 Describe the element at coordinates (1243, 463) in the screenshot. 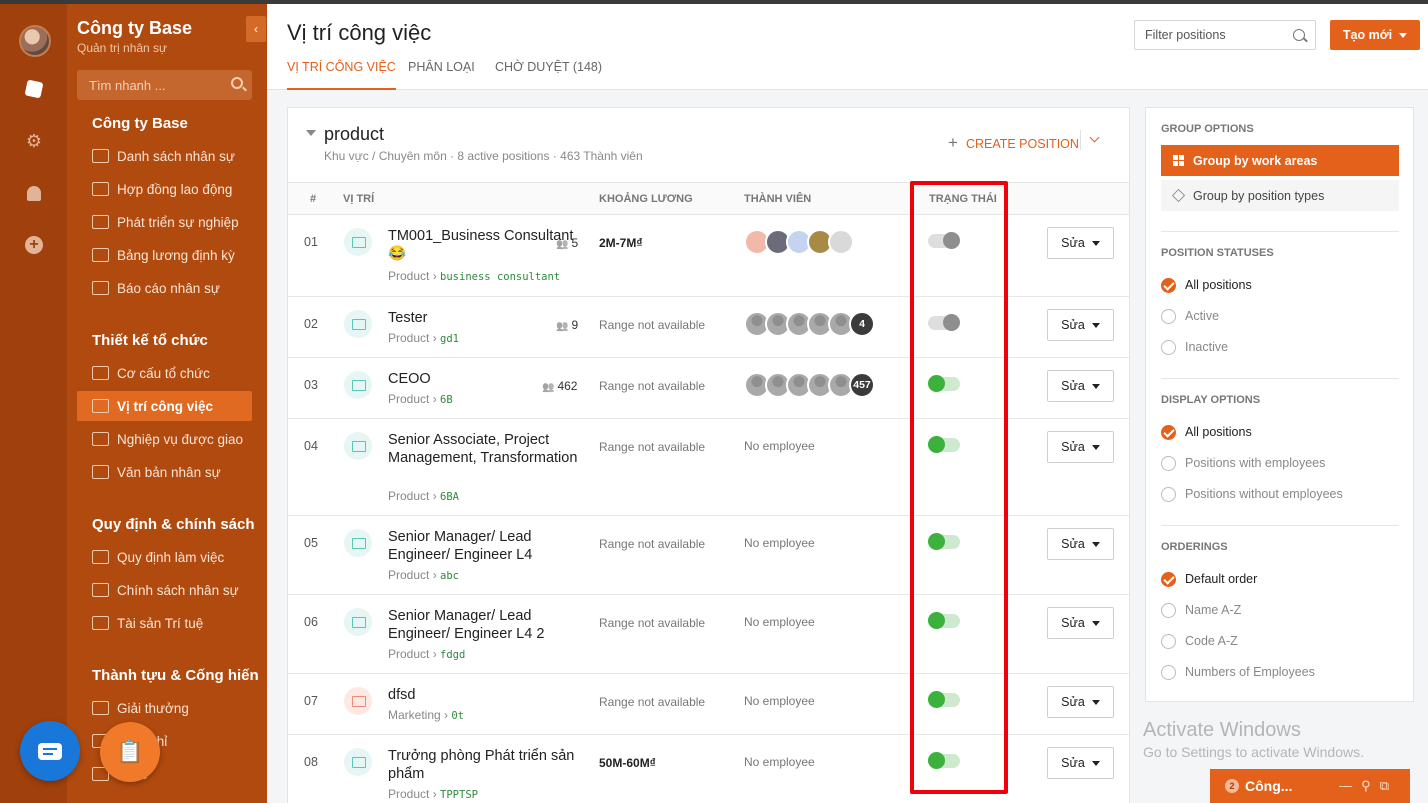

I see `display-with-employees-radio: Positions with employees` at that location.